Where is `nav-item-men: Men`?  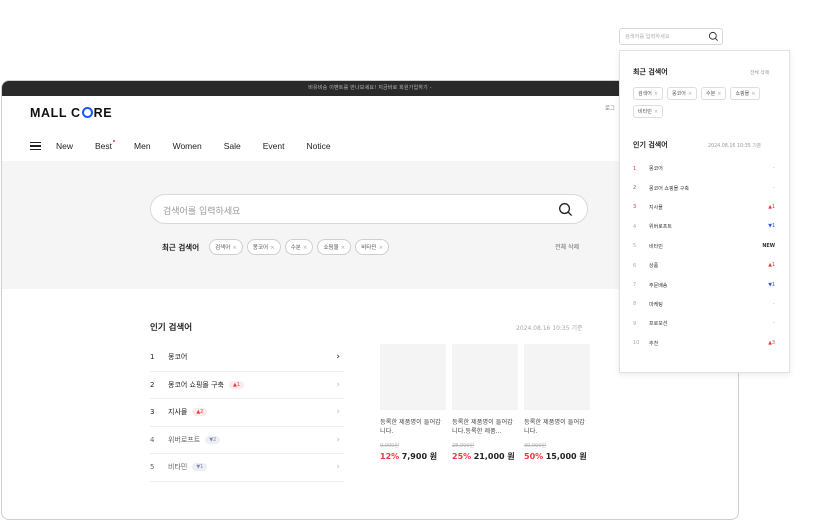 nav-item-men: Men is located at coordinates (142, 146).